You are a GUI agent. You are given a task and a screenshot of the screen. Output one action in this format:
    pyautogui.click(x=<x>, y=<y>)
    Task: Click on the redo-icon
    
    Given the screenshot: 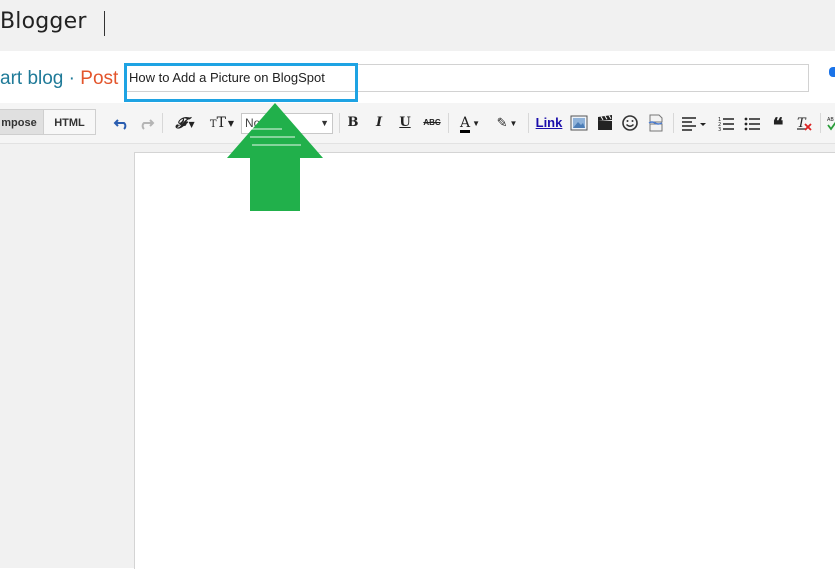 What is the action you would take?
    pyautogui.click(x=146, y=123)
    